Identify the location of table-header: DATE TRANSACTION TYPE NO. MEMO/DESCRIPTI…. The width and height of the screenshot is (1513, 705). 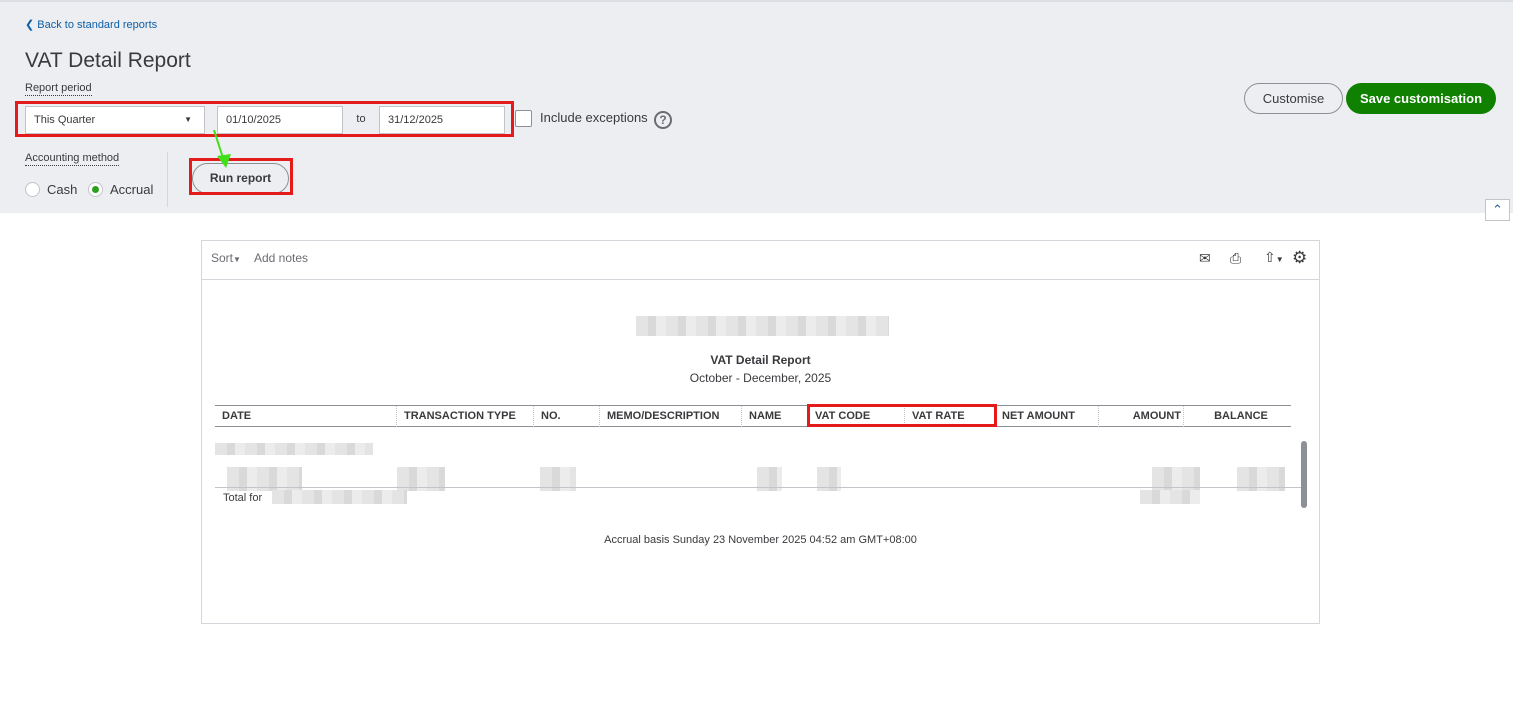
(753, 416).